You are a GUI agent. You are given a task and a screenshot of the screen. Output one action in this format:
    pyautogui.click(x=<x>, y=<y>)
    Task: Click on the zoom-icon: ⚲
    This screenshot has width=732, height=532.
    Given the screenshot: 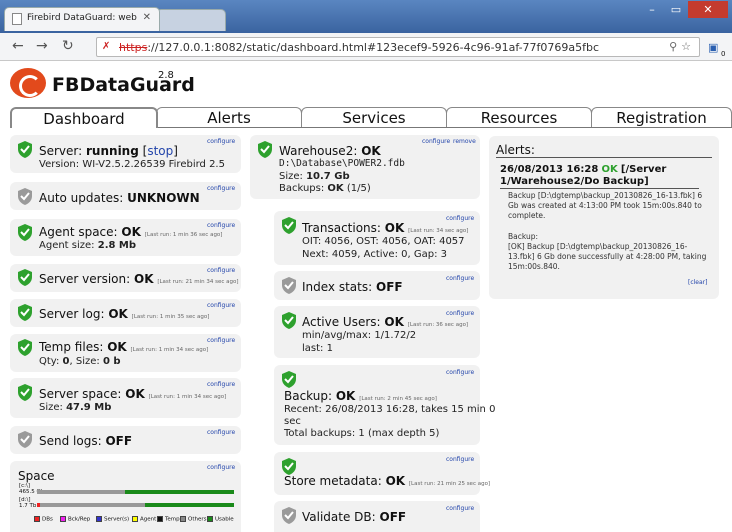 What is the action you would take?
    pyautogui.click(x=675, y=46)
    